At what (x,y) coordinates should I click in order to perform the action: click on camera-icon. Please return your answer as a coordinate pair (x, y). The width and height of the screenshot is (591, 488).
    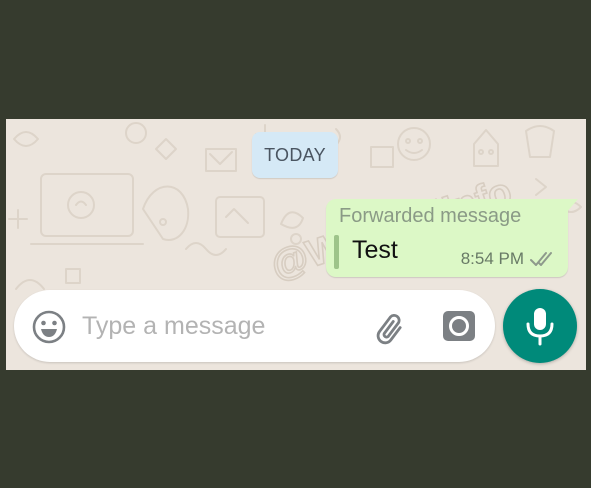
    Looking at the image, I should click on (459, 326).